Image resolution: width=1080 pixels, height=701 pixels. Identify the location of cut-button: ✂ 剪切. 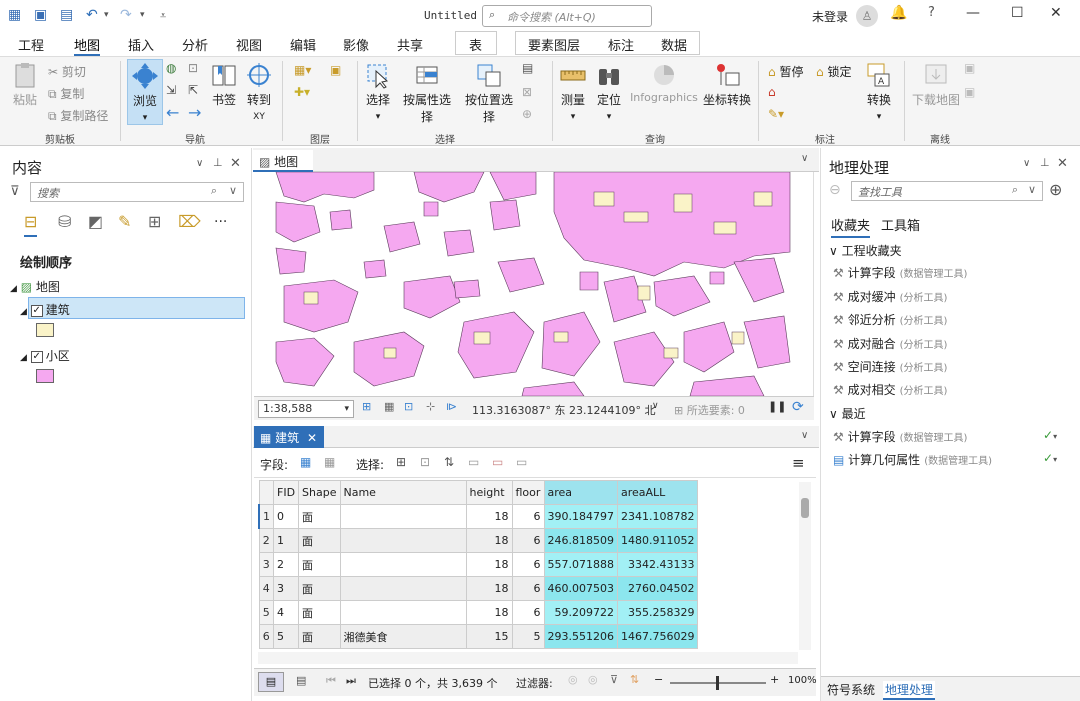
(67, 71).